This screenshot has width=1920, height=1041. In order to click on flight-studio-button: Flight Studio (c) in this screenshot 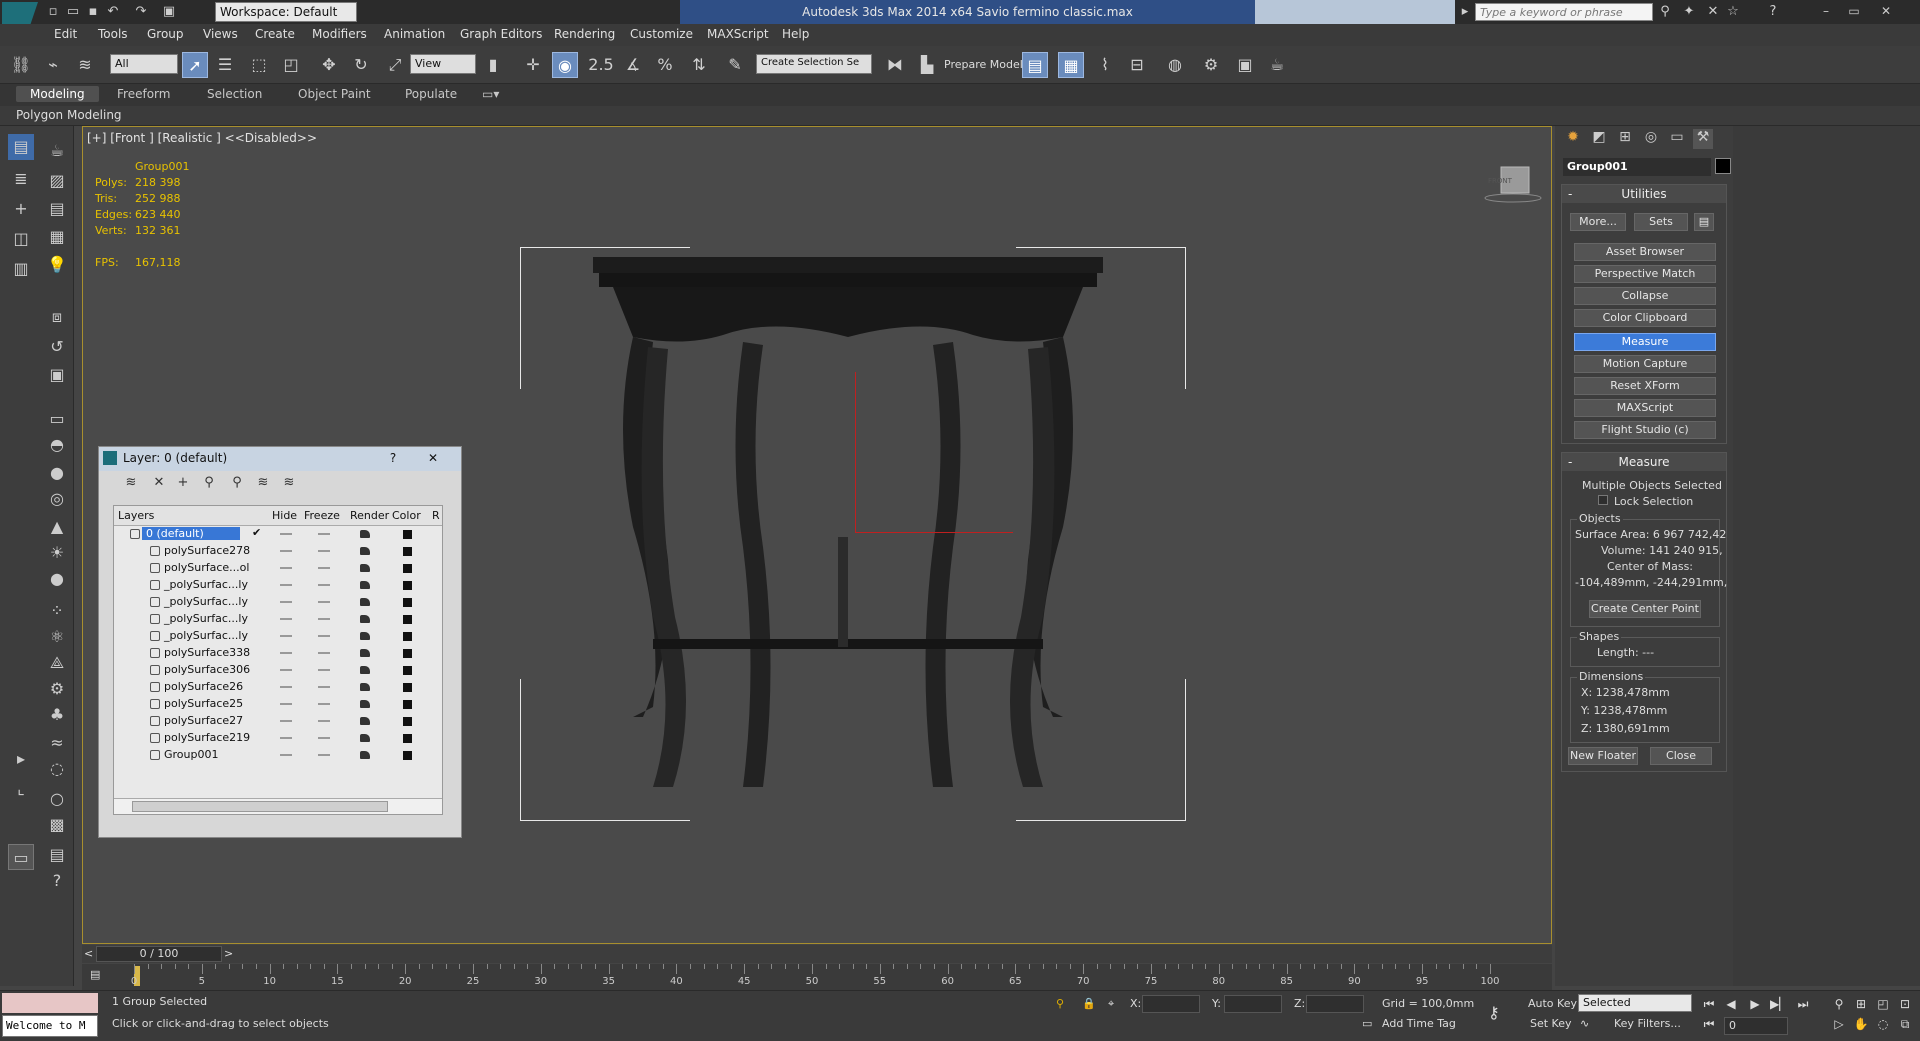, I will do `click(1645, 430)`.